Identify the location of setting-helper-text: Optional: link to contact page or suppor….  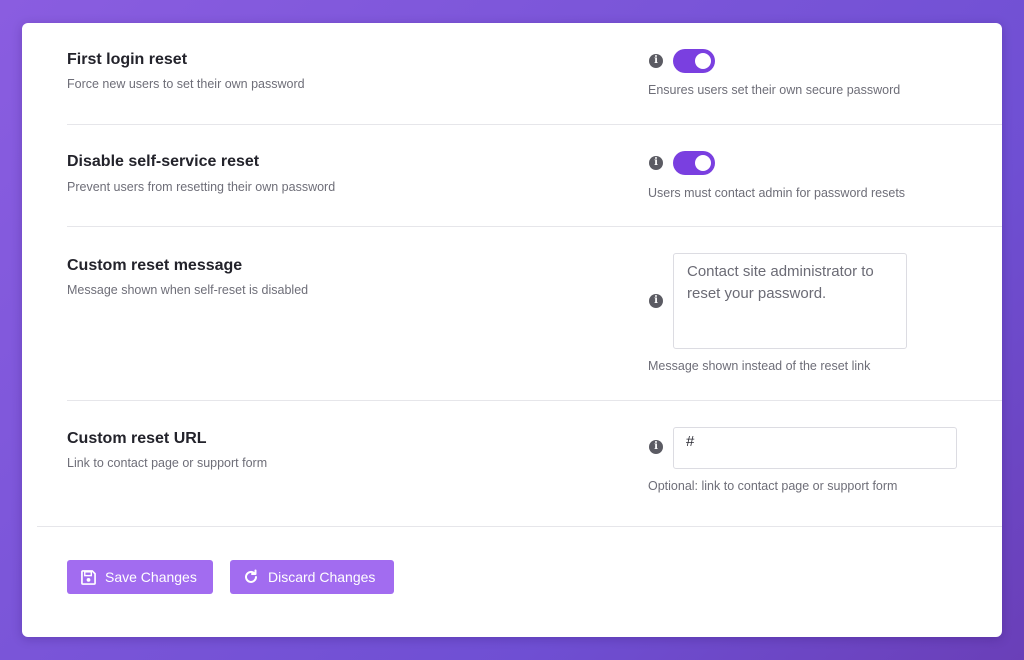
(773, 486).